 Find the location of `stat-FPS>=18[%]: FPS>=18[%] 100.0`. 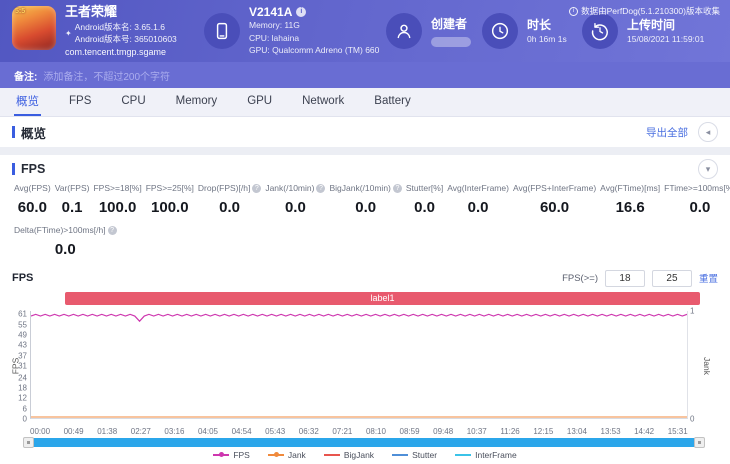

stat-FPS>=18[%]: FPS>=18[%] 100.0 is located at coordinates (117, 199).